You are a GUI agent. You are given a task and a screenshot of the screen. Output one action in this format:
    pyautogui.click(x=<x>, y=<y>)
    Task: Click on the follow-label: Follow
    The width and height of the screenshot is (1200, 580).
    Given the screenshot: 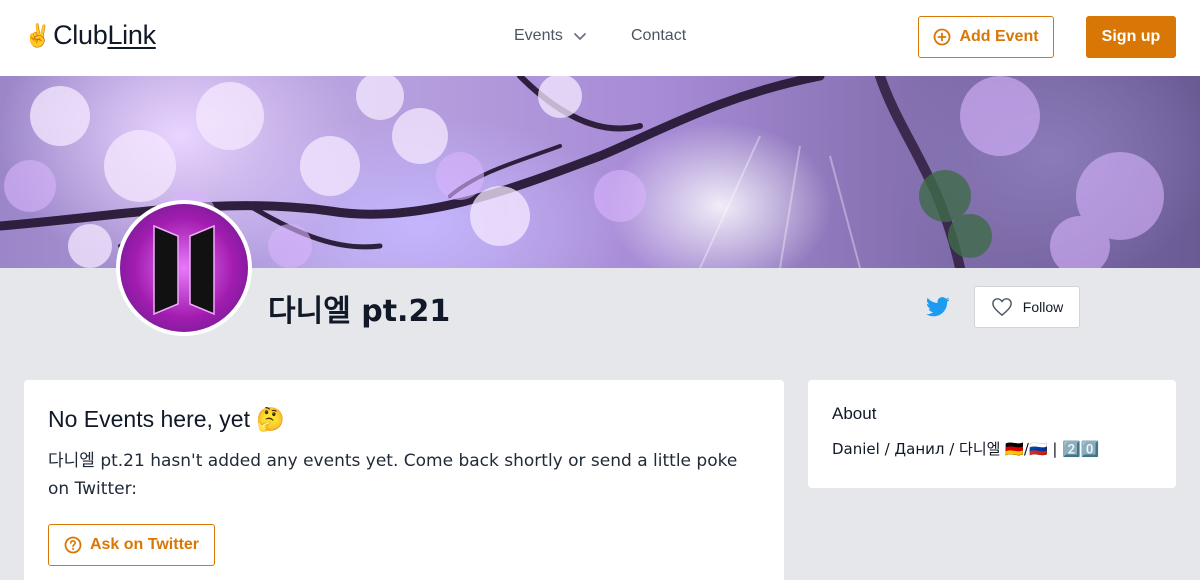 What is the action you would take?
    pyautogui.click(x=1043, y=307)
    